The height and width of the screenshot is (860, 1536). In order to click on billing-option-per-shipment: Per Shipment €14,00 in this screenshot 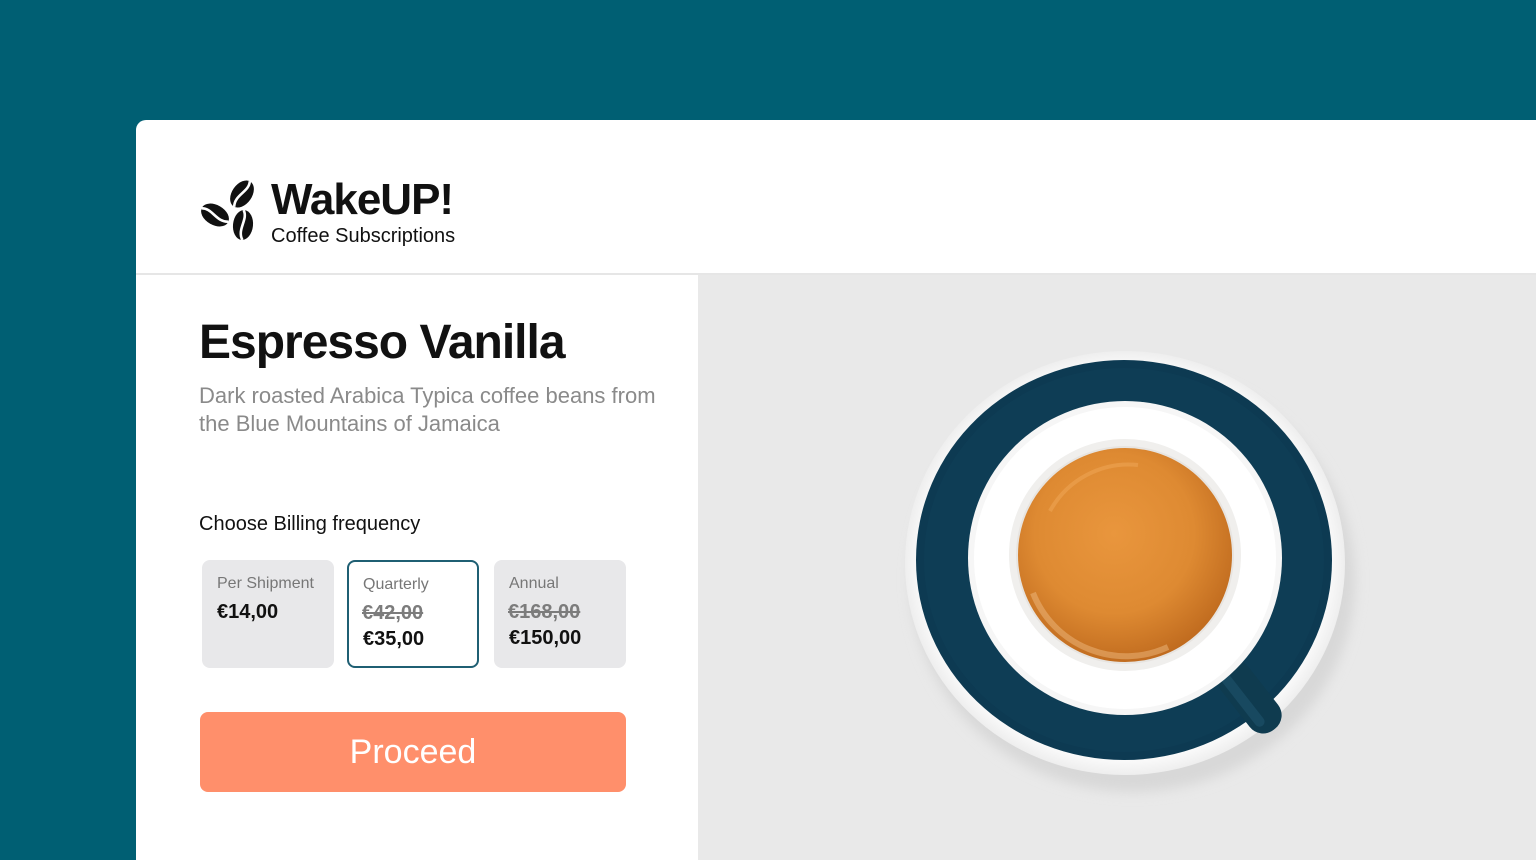, I will do `click(268, 614)`.